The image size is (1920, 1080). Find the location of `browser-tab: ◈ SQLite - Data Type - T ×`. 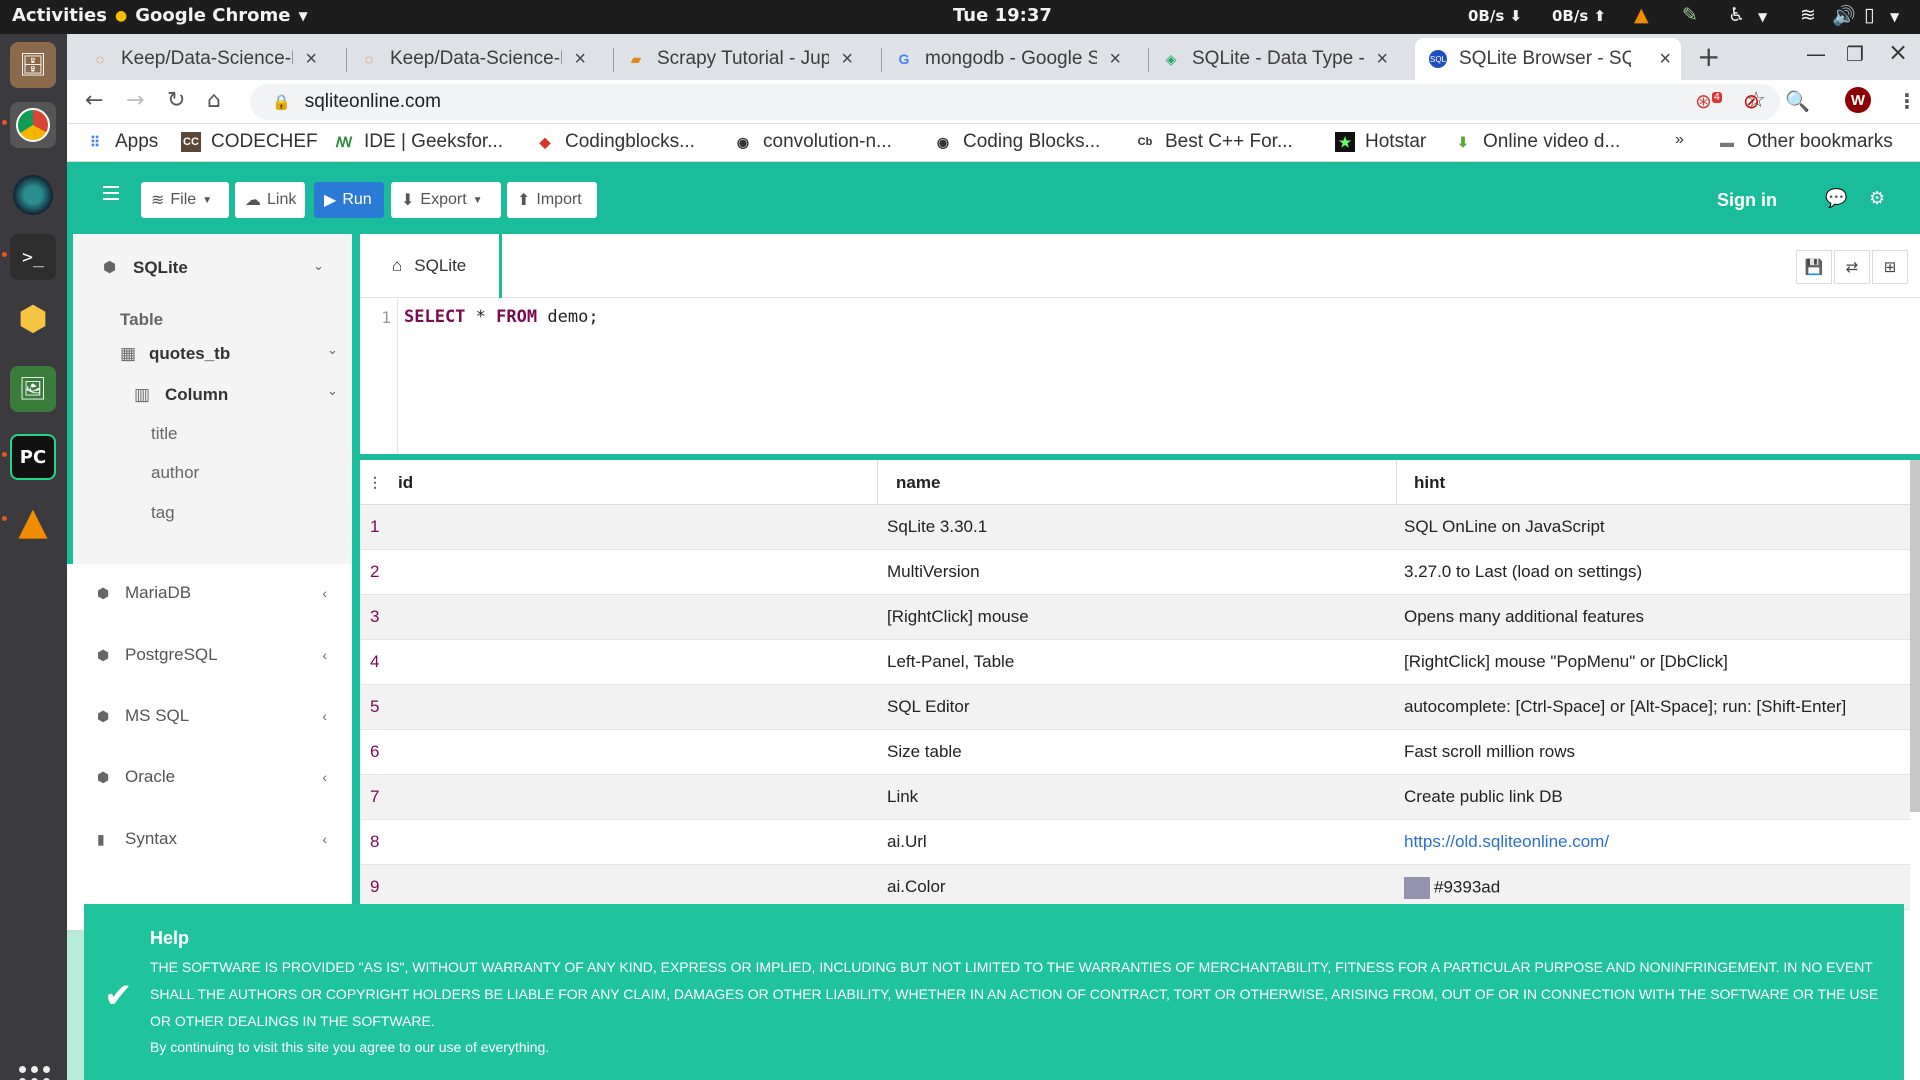

browser-tab: ◈ SQLite - Data Type - T × is located at coordinates (1273, 59).